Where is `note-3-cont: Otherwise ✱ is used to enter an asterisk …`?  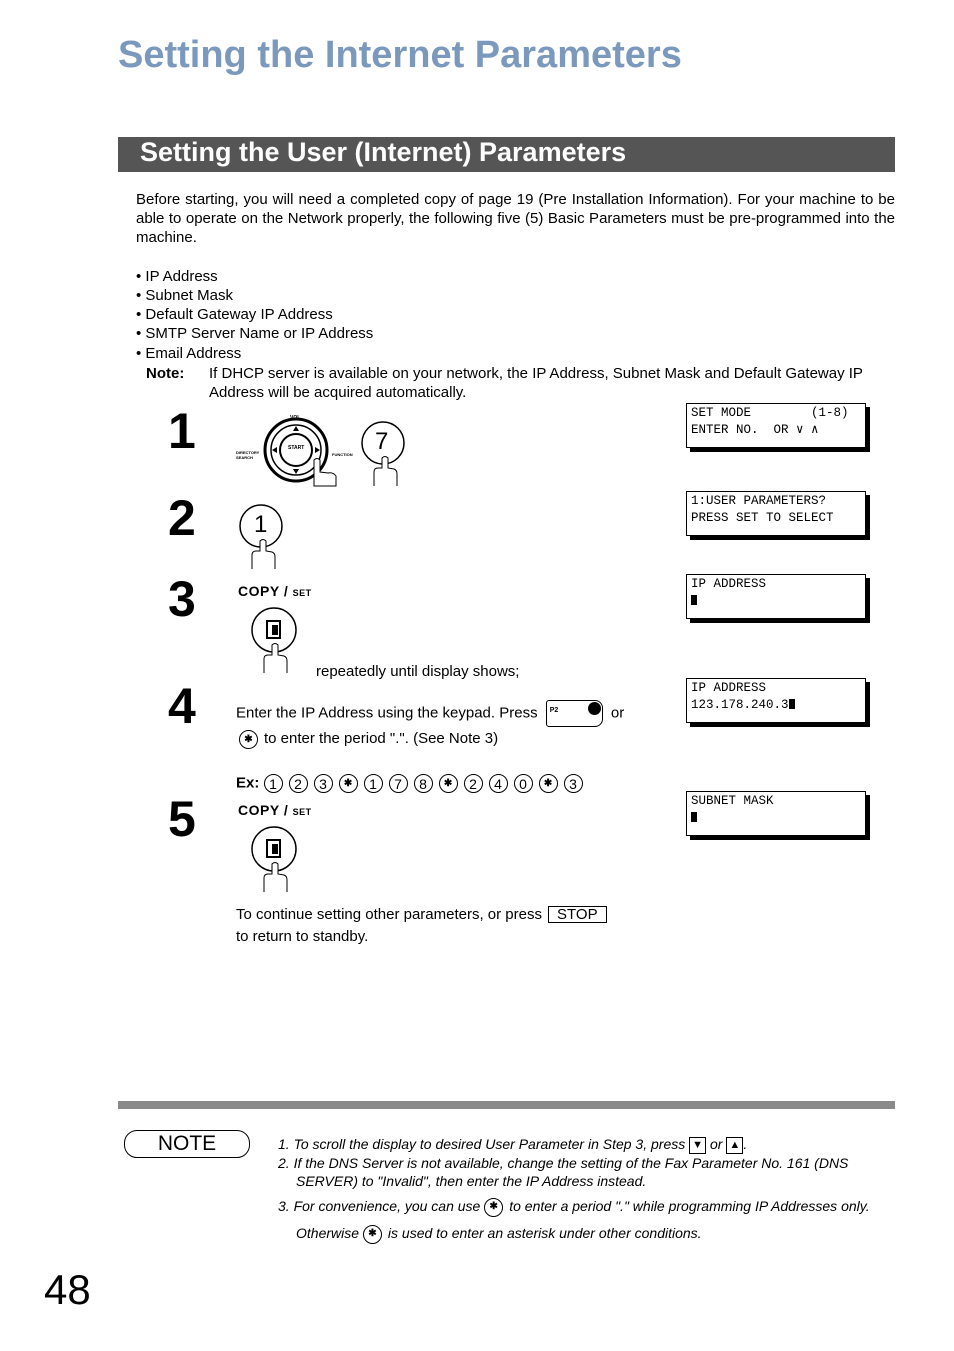 note-3-cont: Otherwise ✱ is used to enter an asterisk … is located at coordinates (499, 1234).